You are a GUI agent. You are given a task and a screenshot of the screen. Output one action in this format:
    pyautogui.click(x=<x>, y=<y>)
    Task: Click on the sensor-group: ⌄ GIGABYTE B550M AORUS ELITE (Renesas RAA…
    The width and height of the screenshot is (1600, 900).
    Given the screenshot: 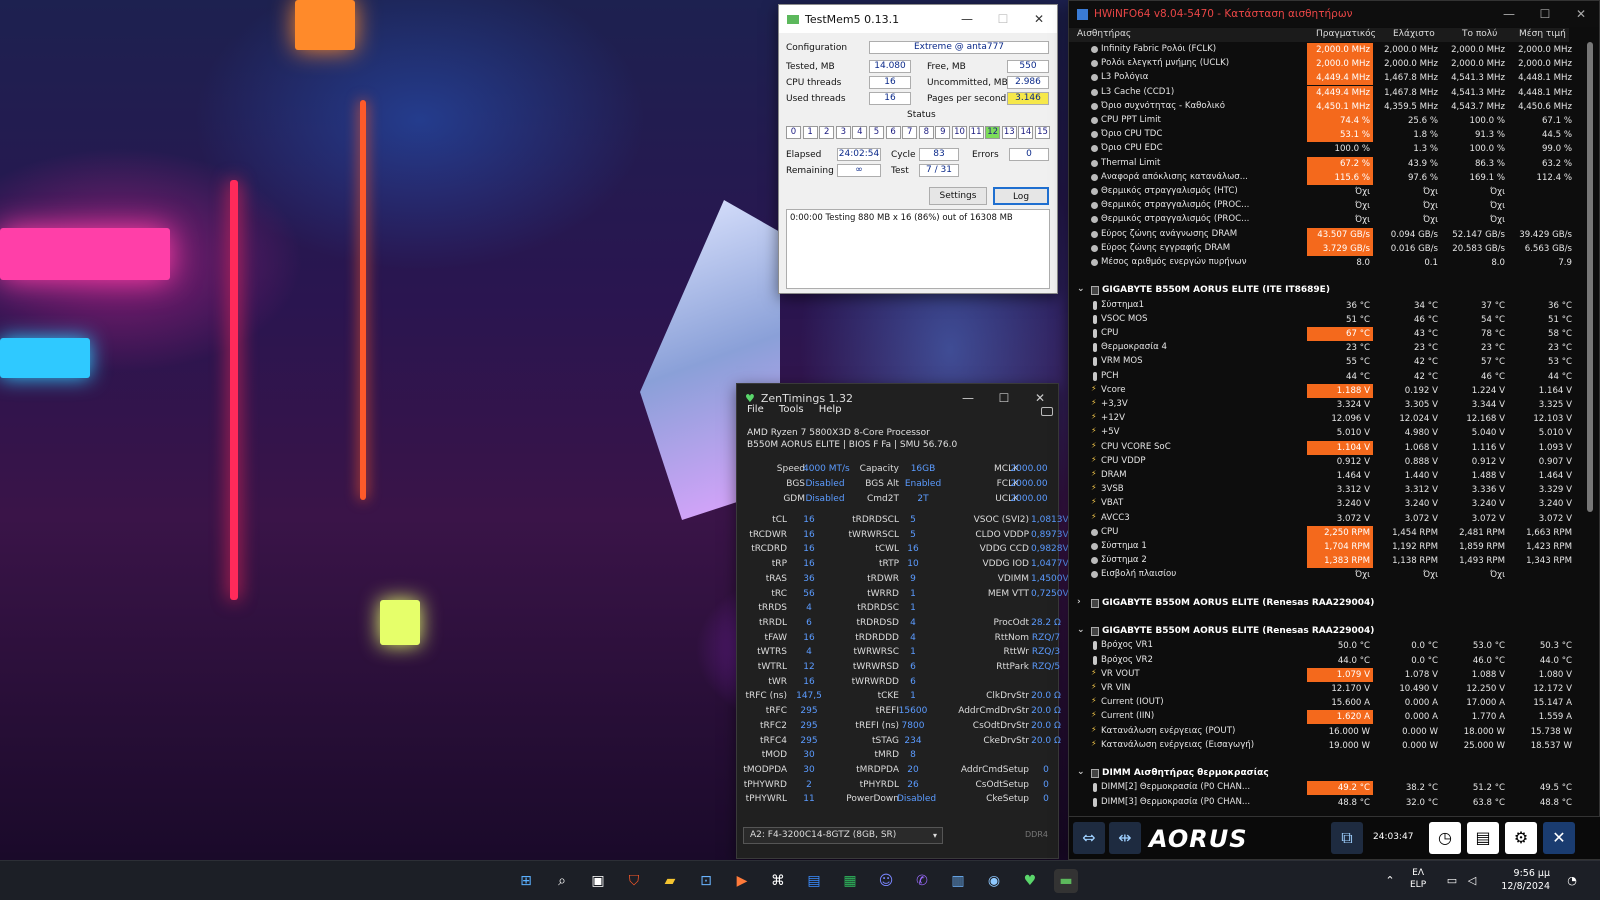 What is the action you would take?
    pyautogui.click(x=1319, y=632)
    